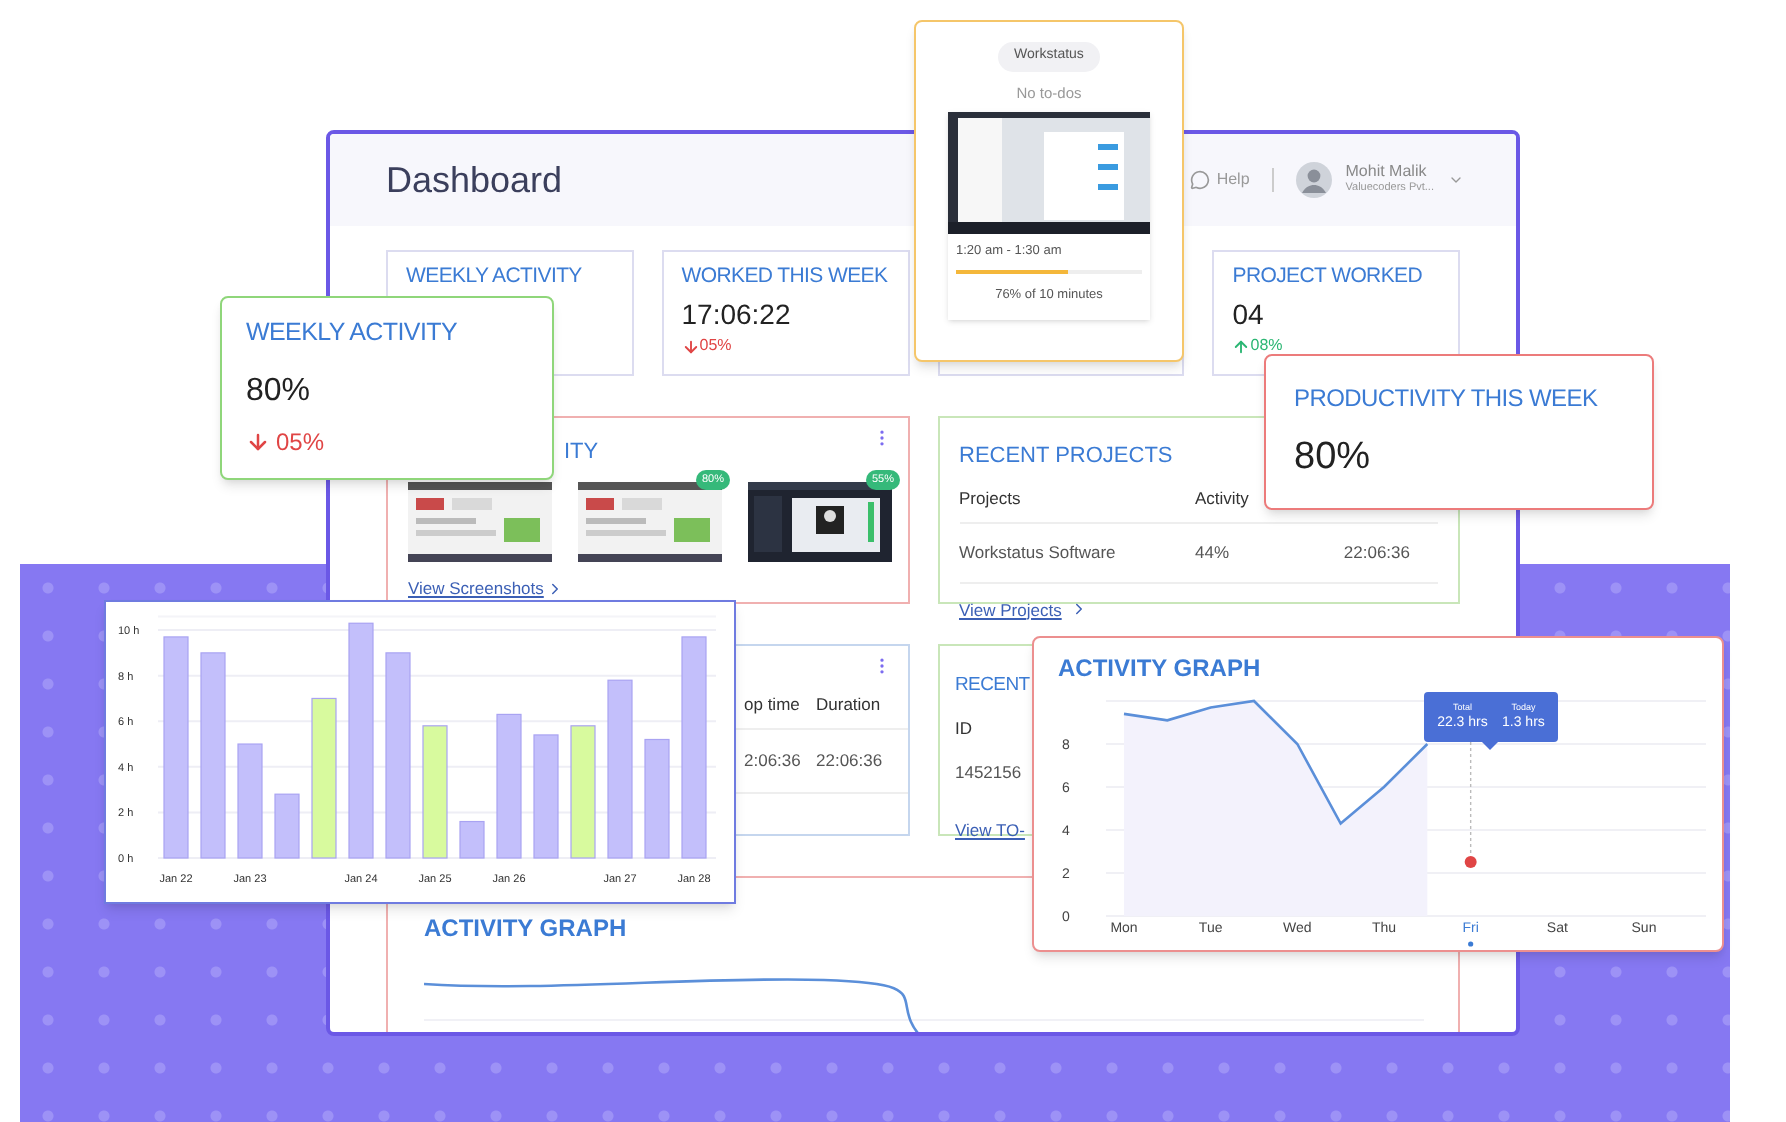  Describe the element at coordinates (1446, 399) in the screenshot. I see `card-title: PRODUCTIVITY THIS WEEK` at that location.